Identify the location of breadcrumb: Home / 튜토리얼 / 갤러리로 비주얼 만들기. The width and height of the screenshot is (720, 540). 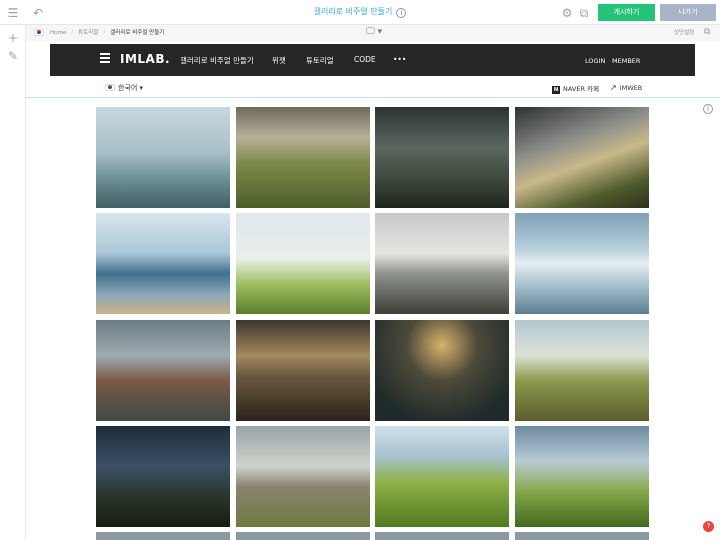
(107, 33).